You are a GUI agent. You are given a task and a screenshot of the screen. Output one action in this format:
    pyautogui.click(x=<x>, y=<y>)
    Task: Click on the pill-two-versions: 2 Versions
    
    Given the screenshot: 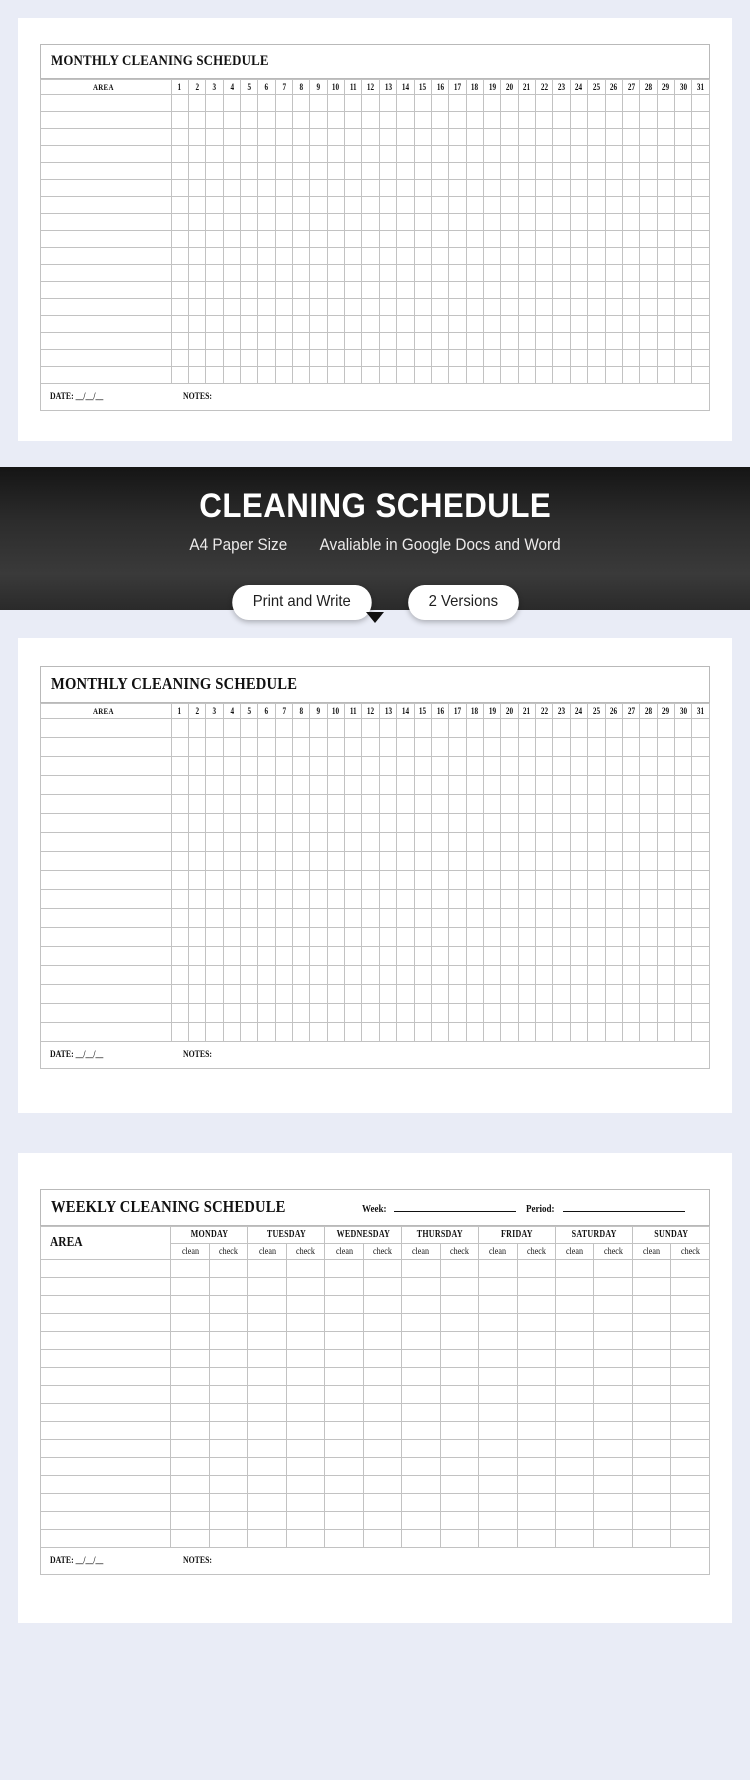 What is the action you would take?
    pyautogui.click(x=463, y=602)
    